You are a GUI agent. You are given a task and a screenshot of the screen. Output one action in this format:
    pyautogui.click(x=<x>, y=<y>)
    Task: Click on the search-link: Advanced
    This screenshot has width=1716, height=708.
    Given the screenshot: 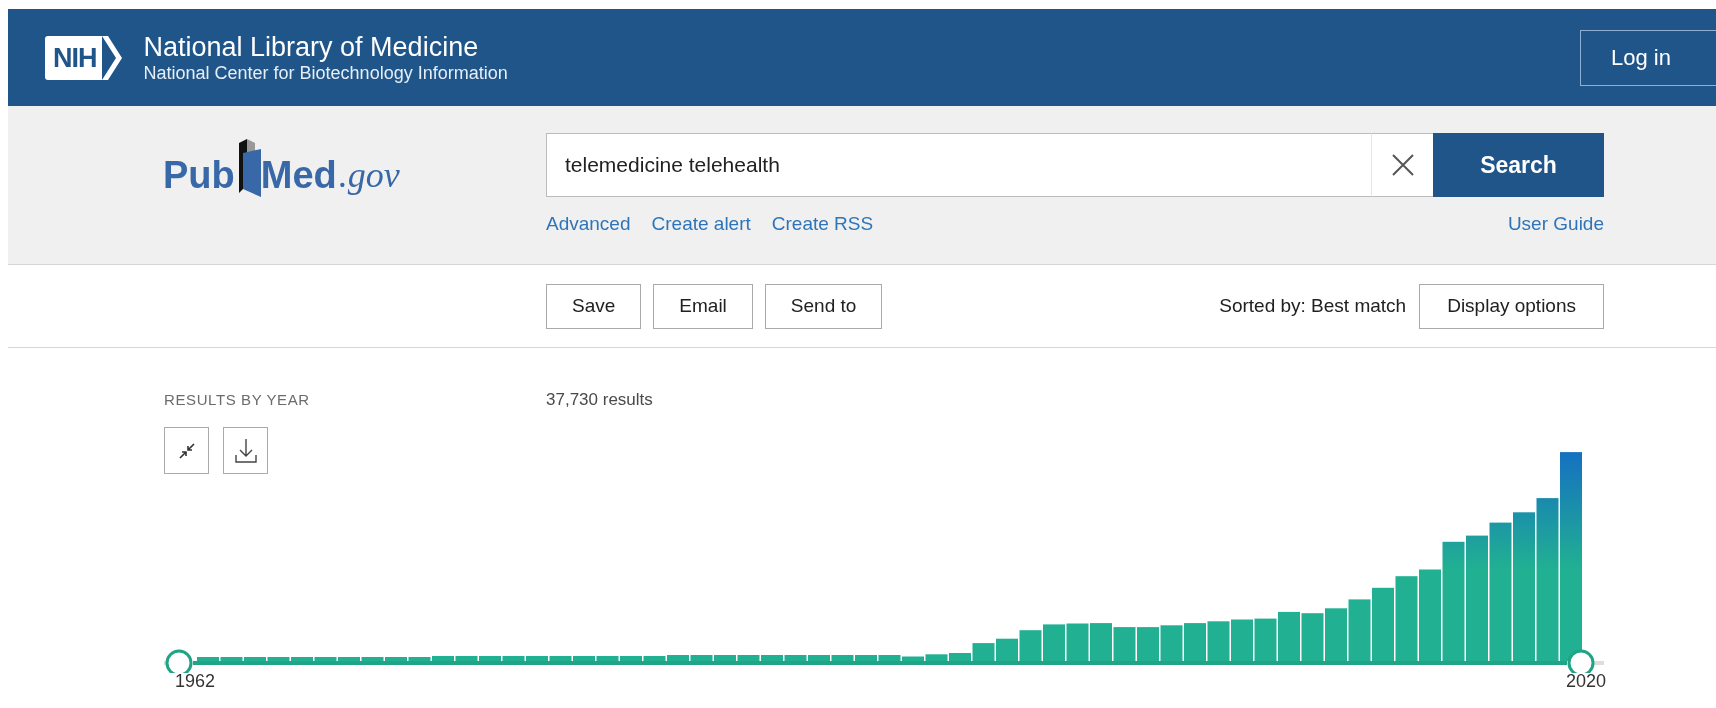 What is the action you would take?
    pyautogui.click(x=588, y=224)
    